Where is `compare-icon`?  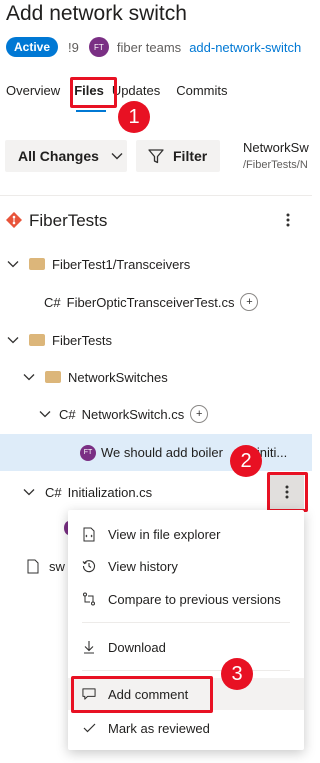 compare-icon is located at coordinates (89, 599).